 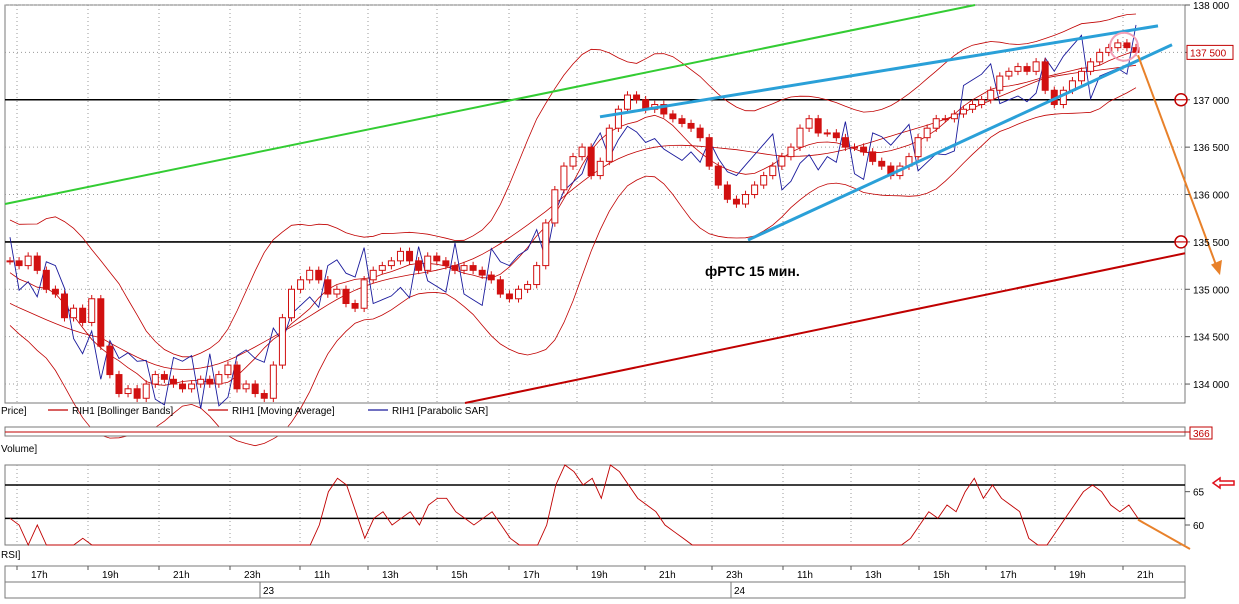 I want to click on time-tick-label: 15h, so click(x=941, y=575).